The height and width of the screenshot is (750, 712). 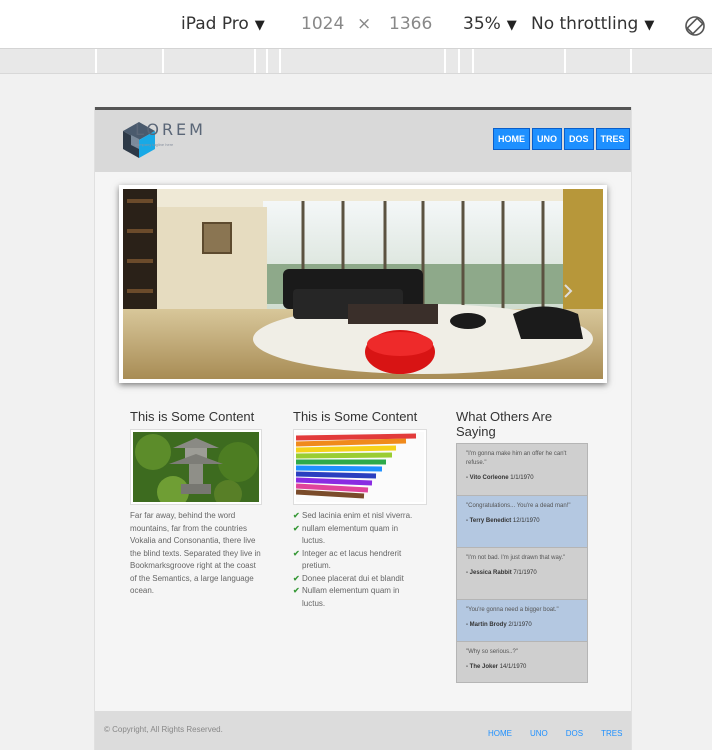 What do you see at coordinates (579, 139) in the screenshot?
I see `nav-dos: DOS` at bounding box center [579, 139].